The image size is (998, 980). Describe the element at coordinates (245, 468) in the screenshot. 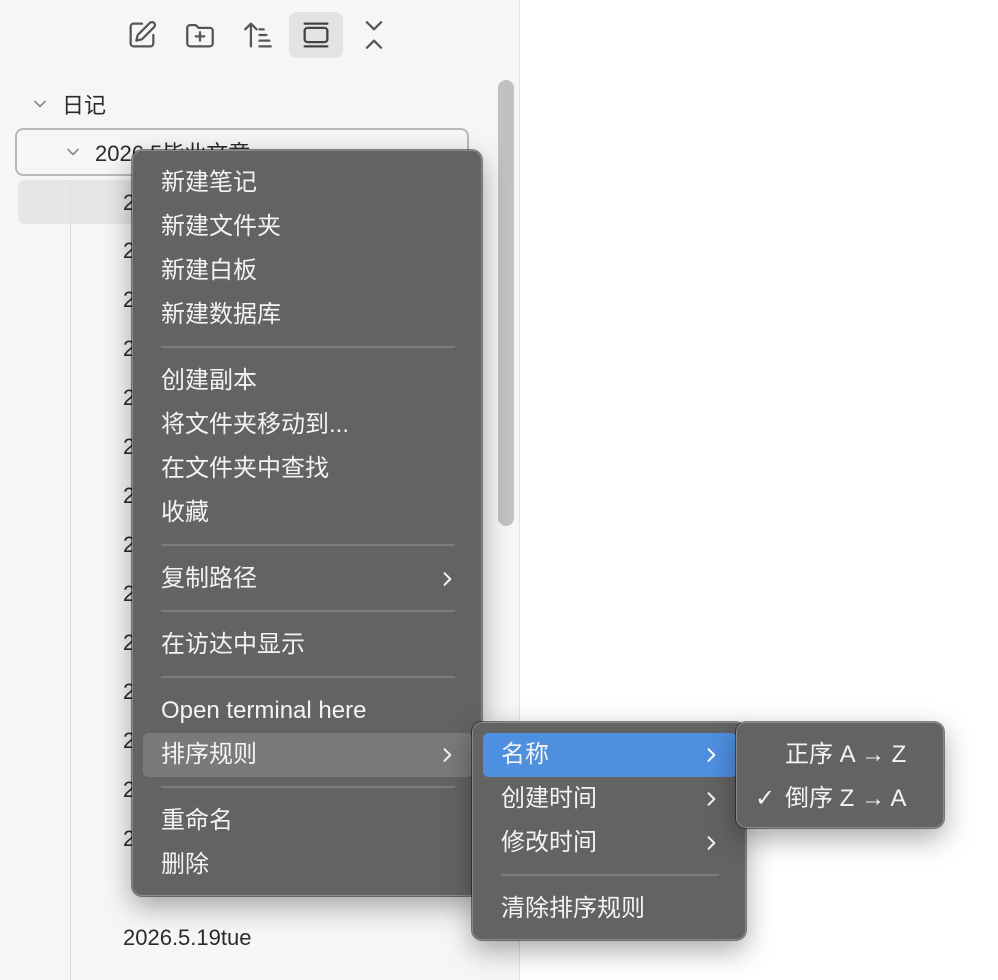

I see `menu-find-in-folder-label: 在文件夹中查找` at that location.